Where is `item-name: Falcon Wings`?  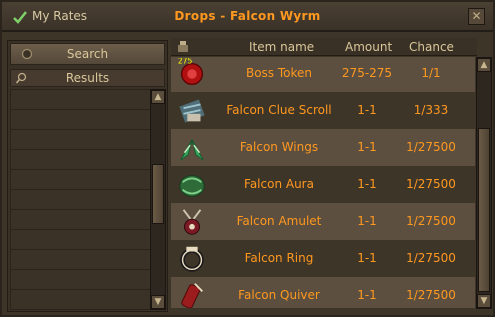 item-name: Falcon Wings is located at coordinates (279, 147).